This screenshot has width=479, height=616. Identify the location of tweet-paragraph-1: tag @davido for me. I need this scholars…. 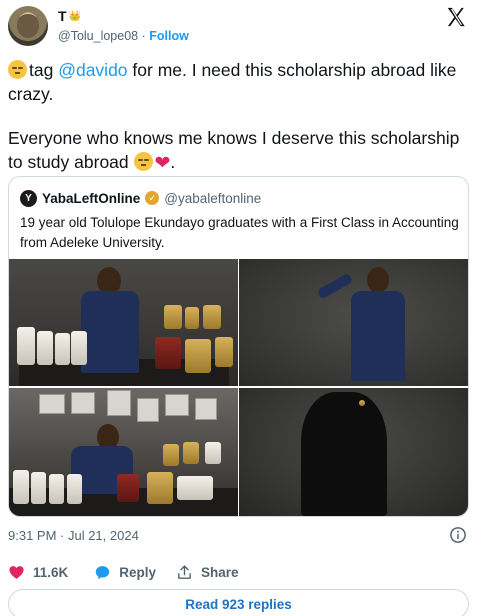
(241, 82).